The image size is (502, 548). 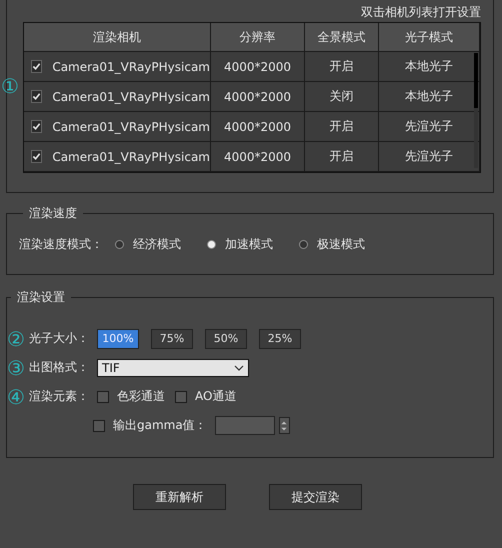 What do you see at coordinates (59, 367) in the screenshot?
I see `field-label: 出图格式：` at bounding box center [59, 367].